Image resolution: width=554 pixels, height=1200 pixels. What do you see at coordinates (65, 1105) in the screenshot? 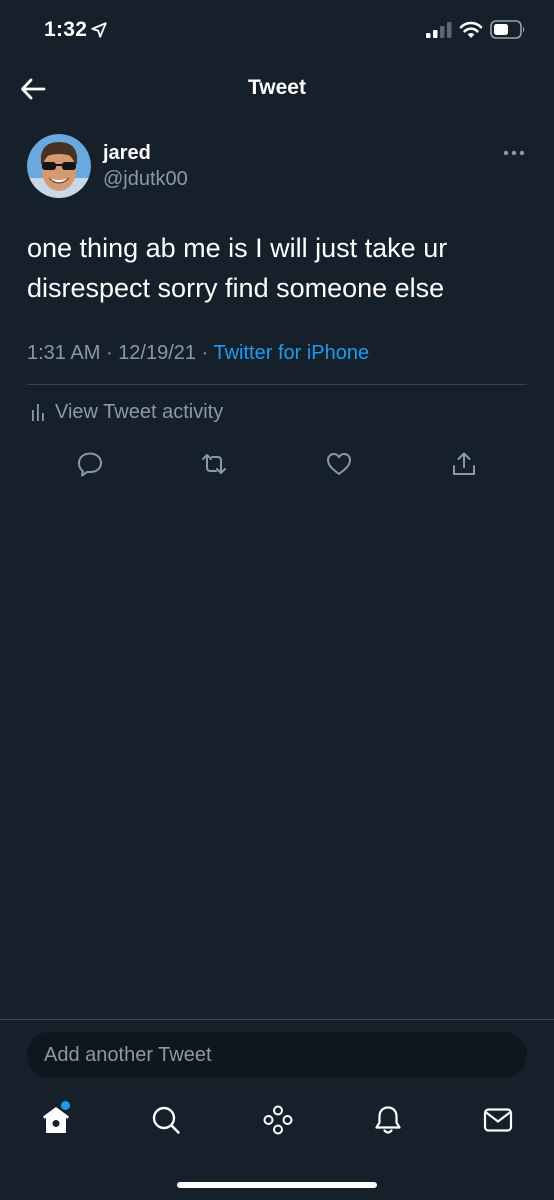
I see `home-notification-badge` at bounding box center [65, 1105].